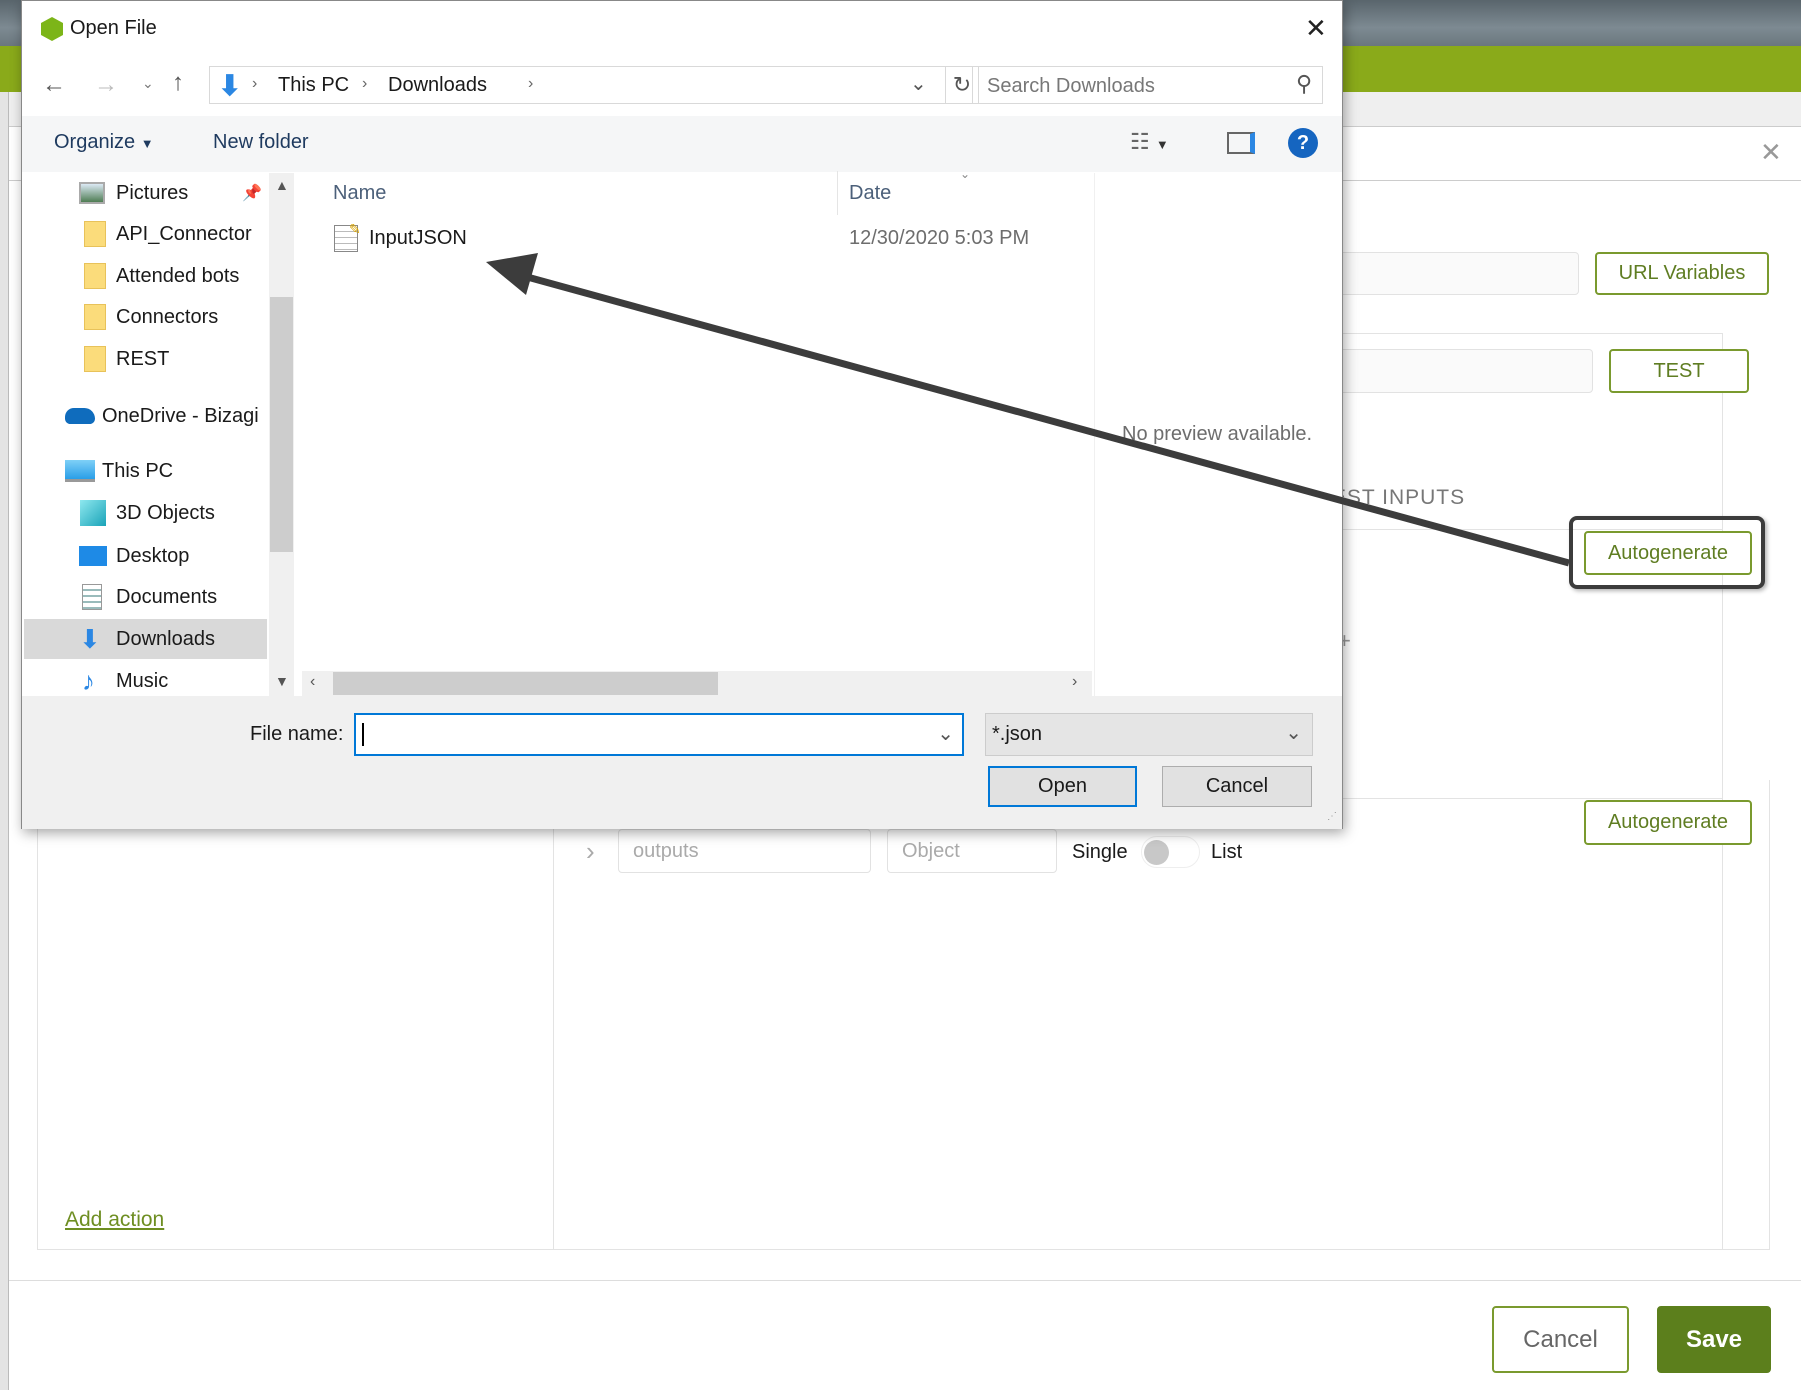 The width and height of the screenshot is (1801, 1390). I want to click on arrowhead, so click(512, 274).